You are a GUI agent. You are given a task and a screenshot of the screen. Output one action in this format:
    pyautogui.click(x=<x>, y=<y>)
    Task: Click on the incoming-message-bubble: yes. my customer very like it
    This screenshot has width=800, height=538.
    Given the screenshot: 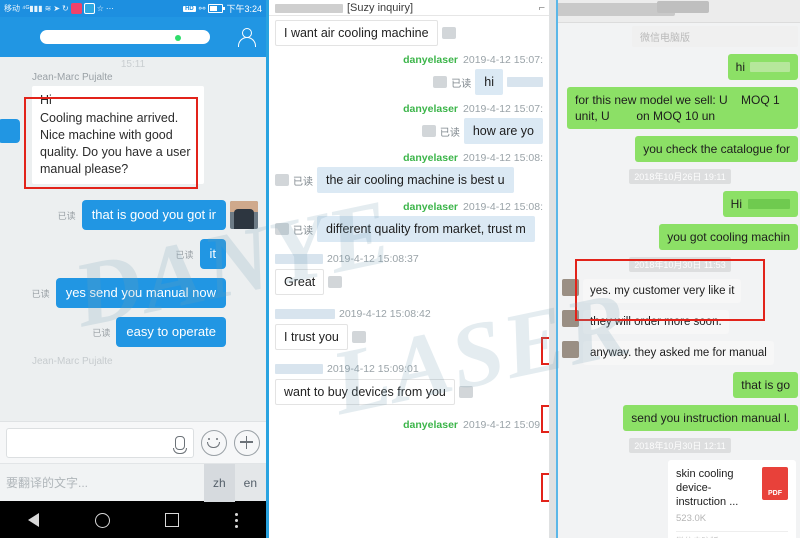 What is the action you would take?
    pyautogui.click(x=662, y=291)
    